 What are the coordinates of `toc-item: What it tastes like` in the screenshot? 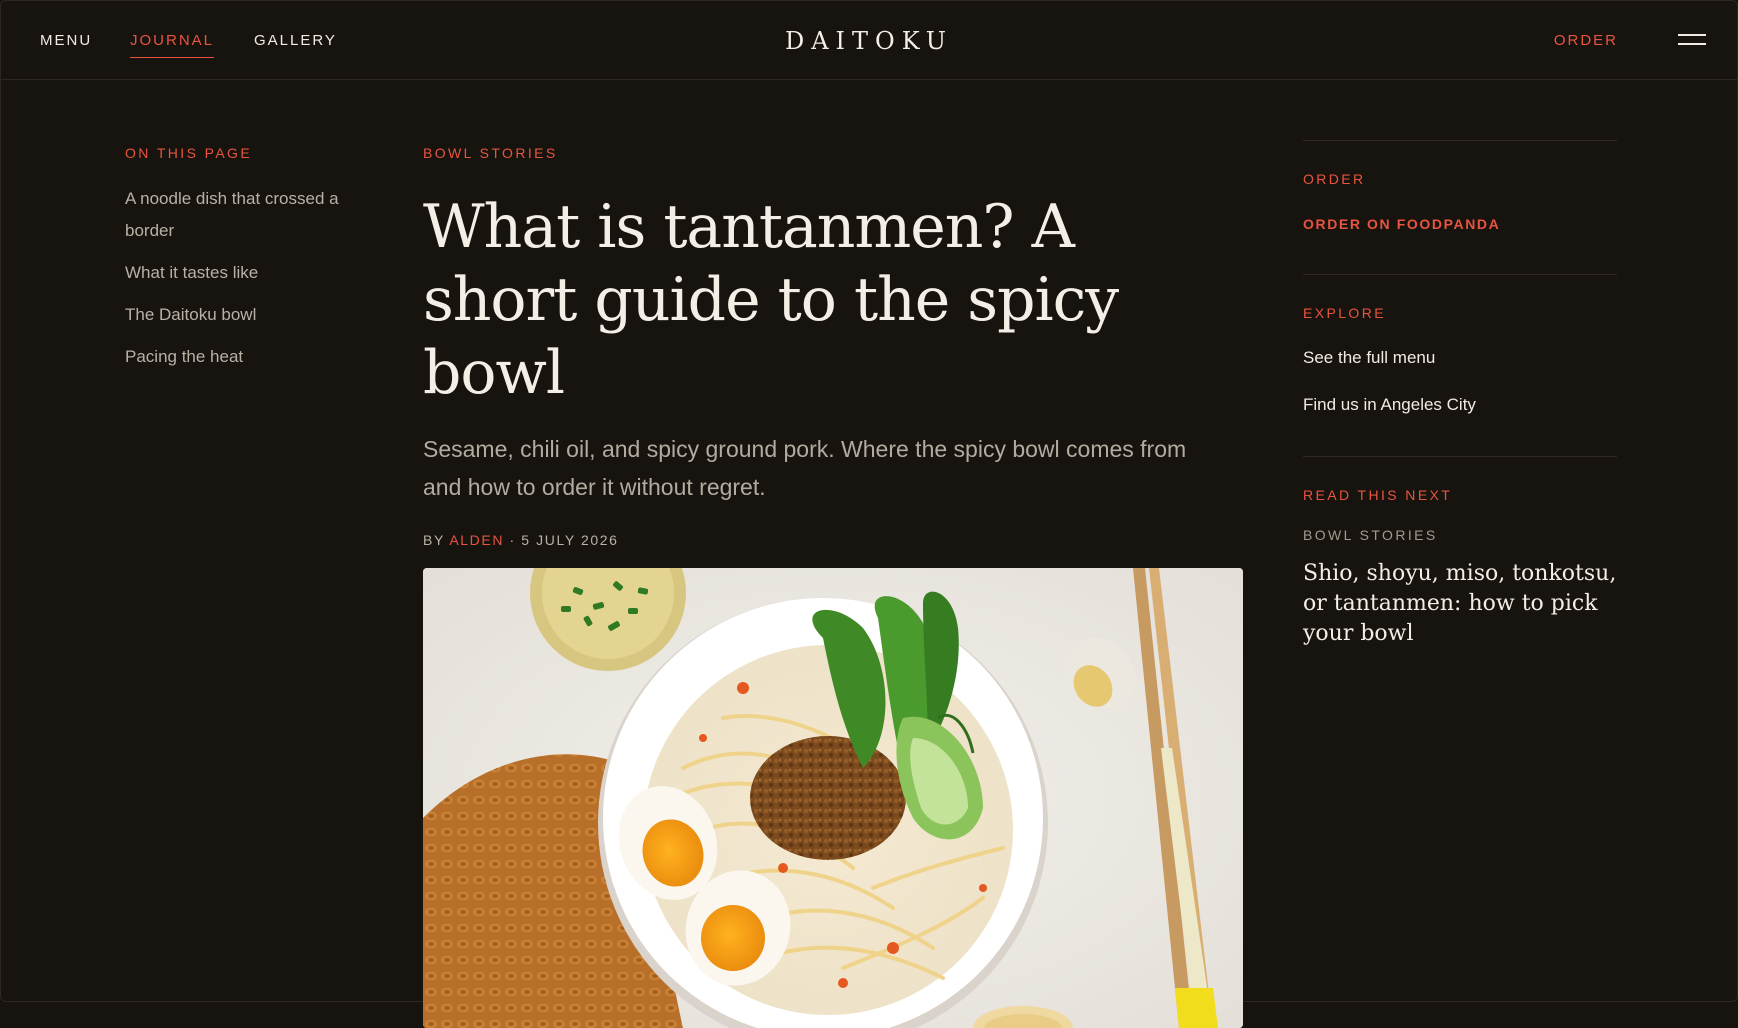 It's located at (245, 273).